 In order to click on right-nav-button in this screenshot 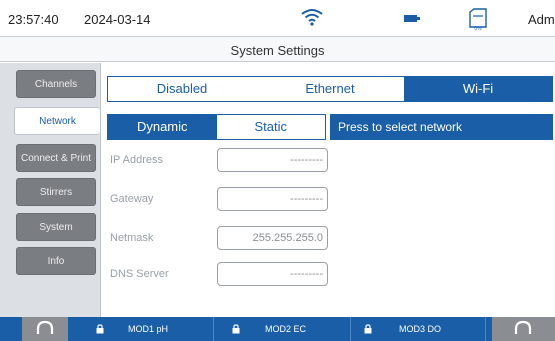, I will do `click(523, 329)`.